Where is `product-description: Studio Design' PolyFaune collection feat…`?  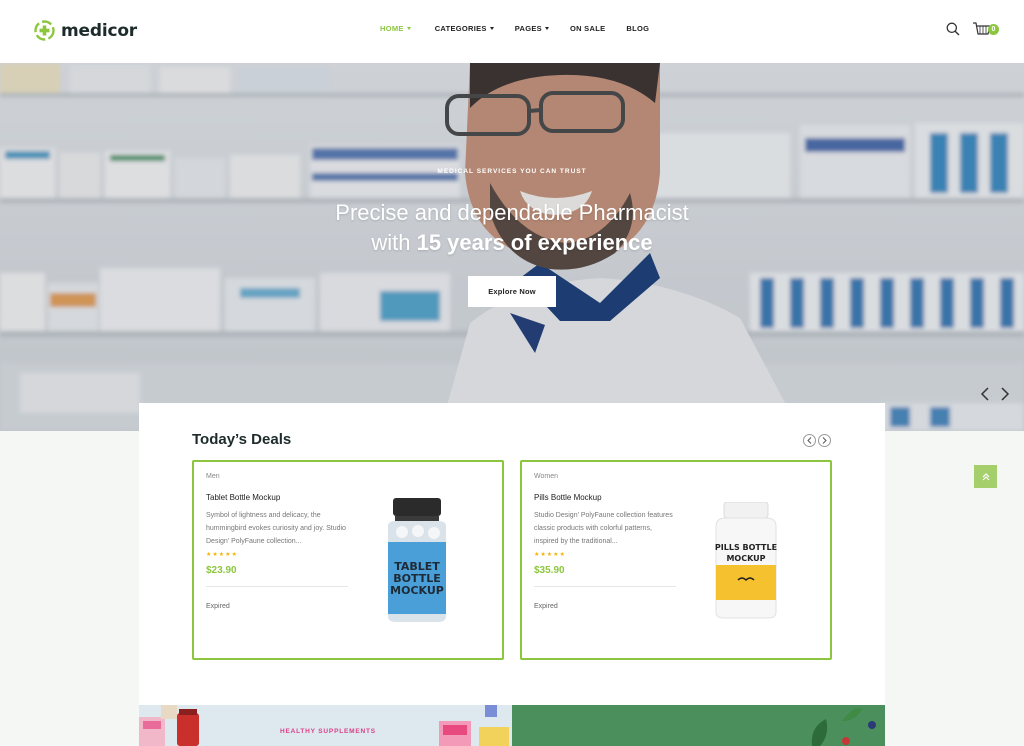 product-description: Studio Design' PolyFaune collection feat… is located at coordinates (603, 528).